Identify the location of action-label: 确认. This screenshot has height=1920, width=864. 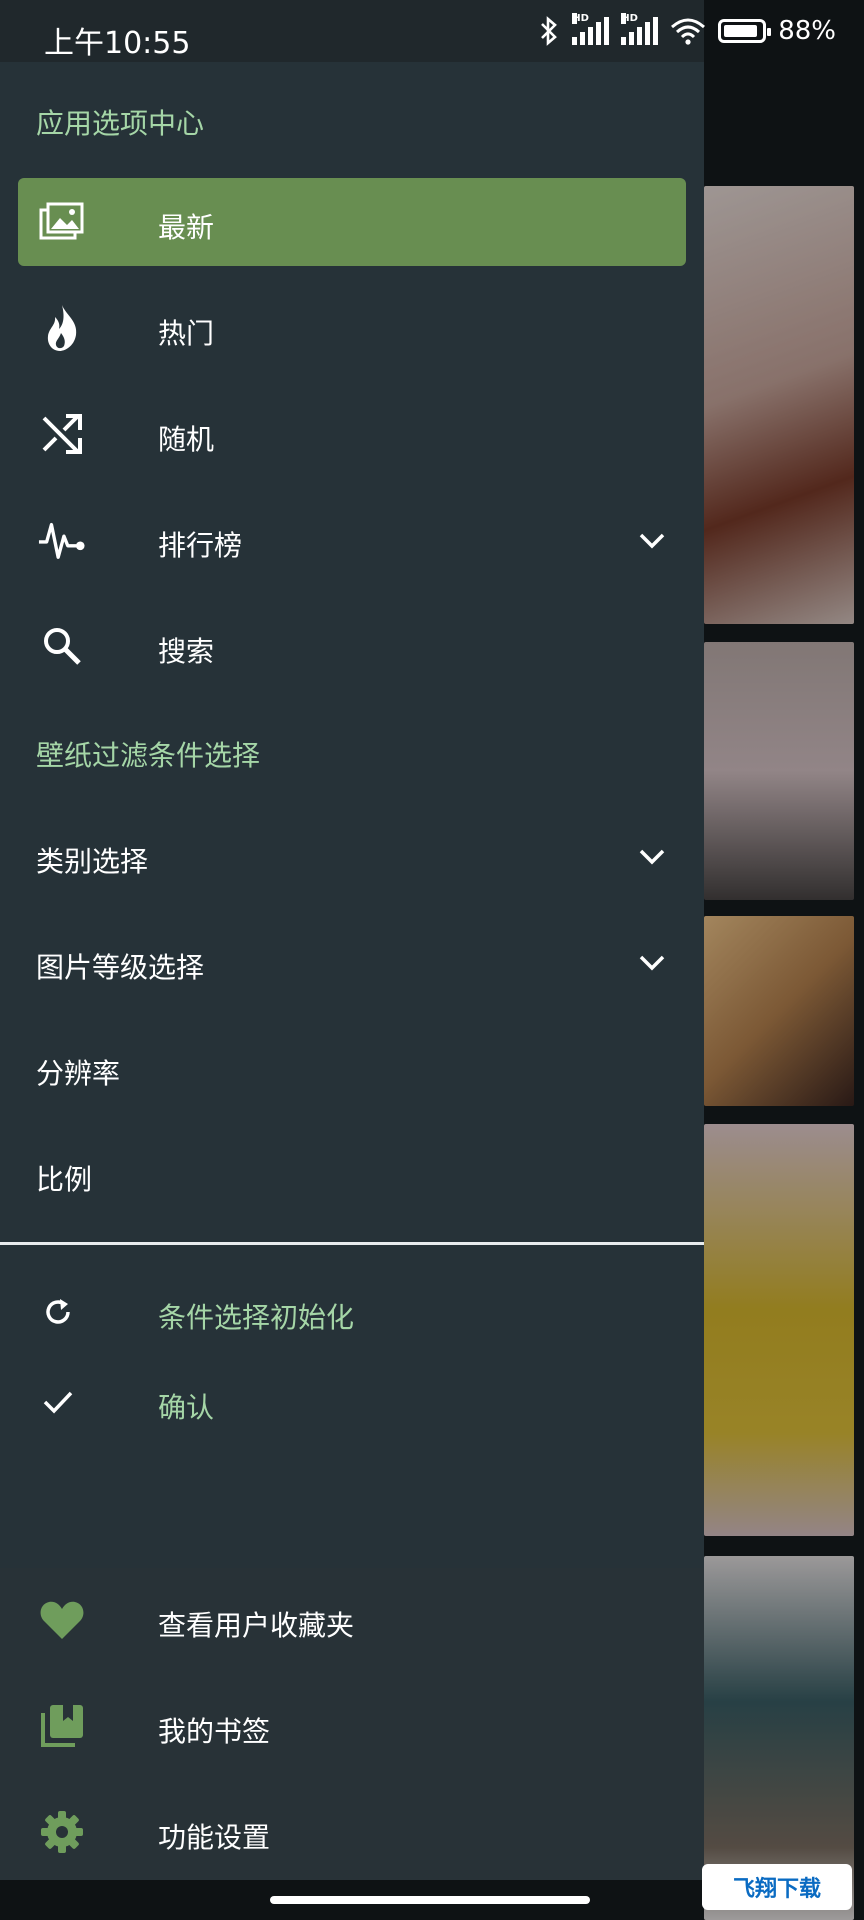
(186, 1407).